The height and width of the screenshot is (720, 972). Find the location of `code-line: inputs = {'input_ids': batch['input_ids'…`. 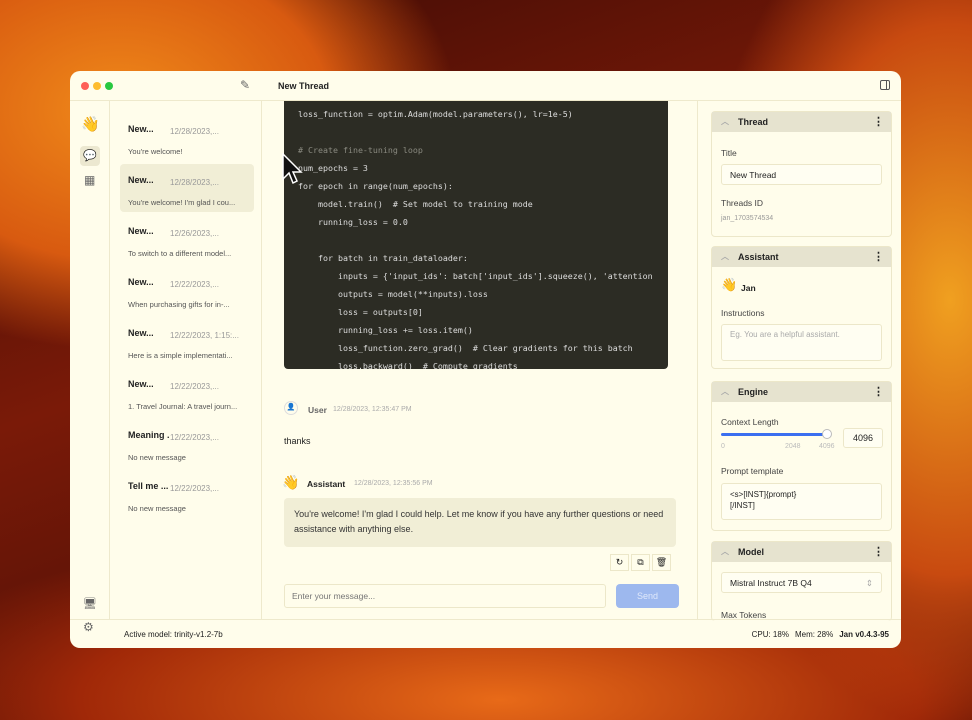

code-line: inputs = {'input_ids': batch['input_ids'… is located at coordinates (475, 276).